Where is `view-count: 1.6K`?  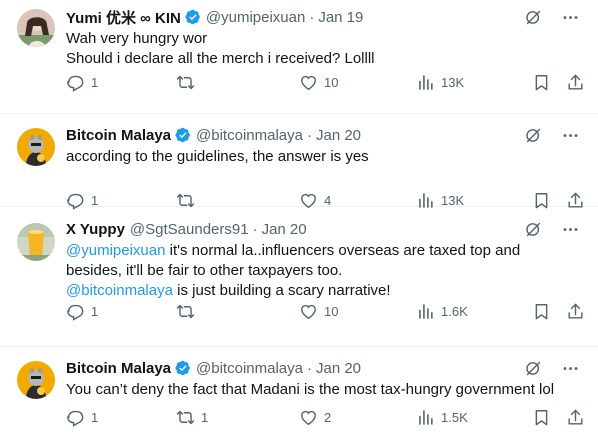
view-count: 1.6K is located at coordinates (454, 311).